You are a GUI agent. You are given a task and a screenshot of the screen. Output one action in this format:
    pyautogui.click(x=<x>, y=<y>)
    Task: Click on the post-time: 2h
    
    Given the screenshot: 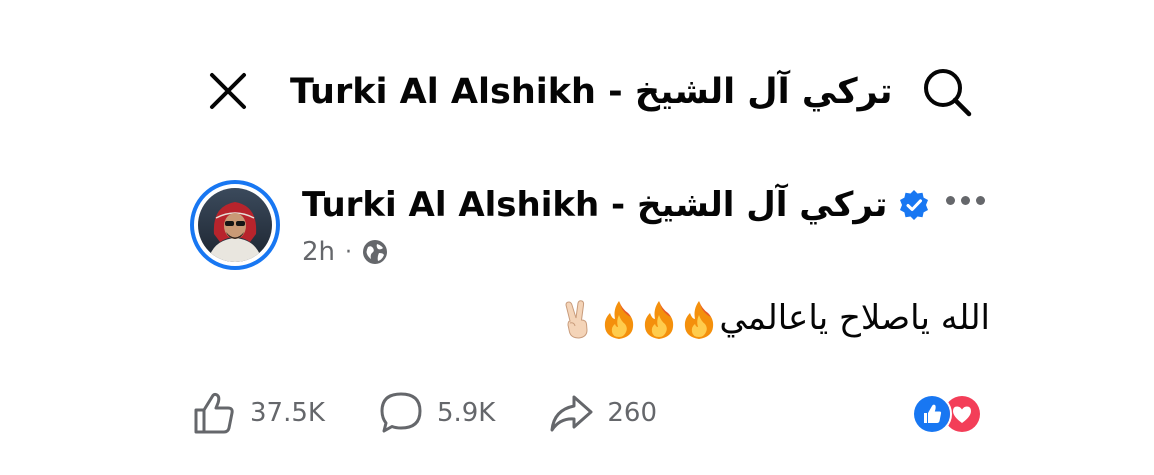 What is the action you would take?
    pyautogui.click(x=318, y=252)
    